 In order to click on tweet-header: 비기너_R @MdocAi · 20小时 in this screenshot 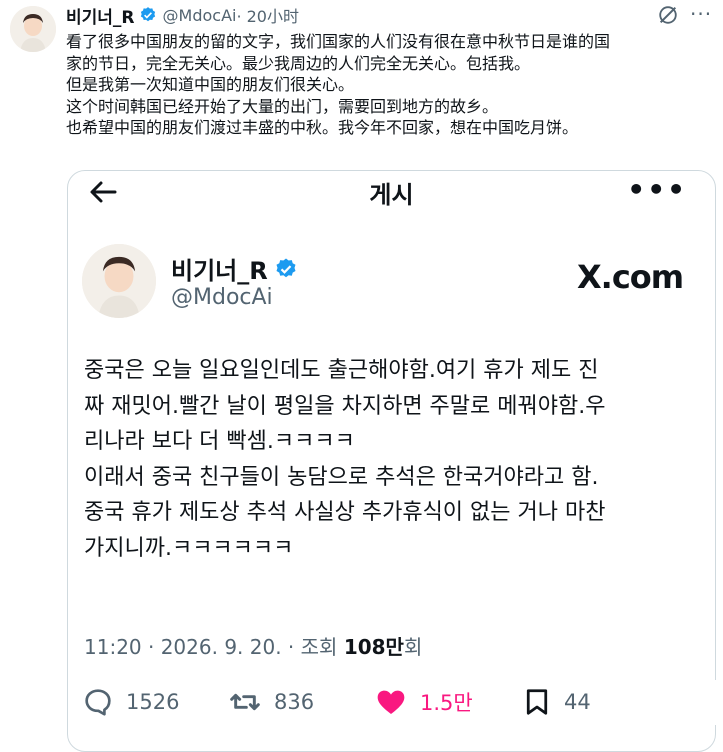, I will do `click(182, 15)`.